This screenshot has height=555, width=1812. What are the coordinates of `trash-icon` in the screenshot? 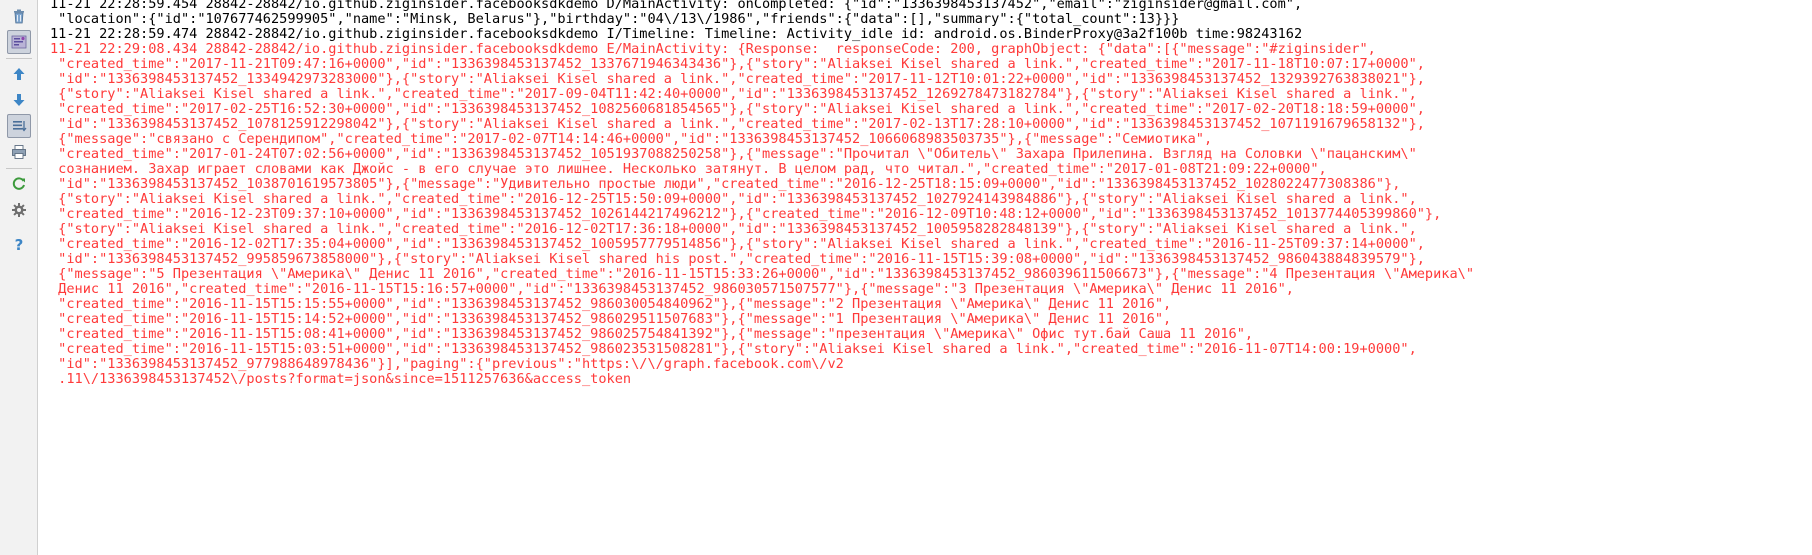 It's located at (19, 16).